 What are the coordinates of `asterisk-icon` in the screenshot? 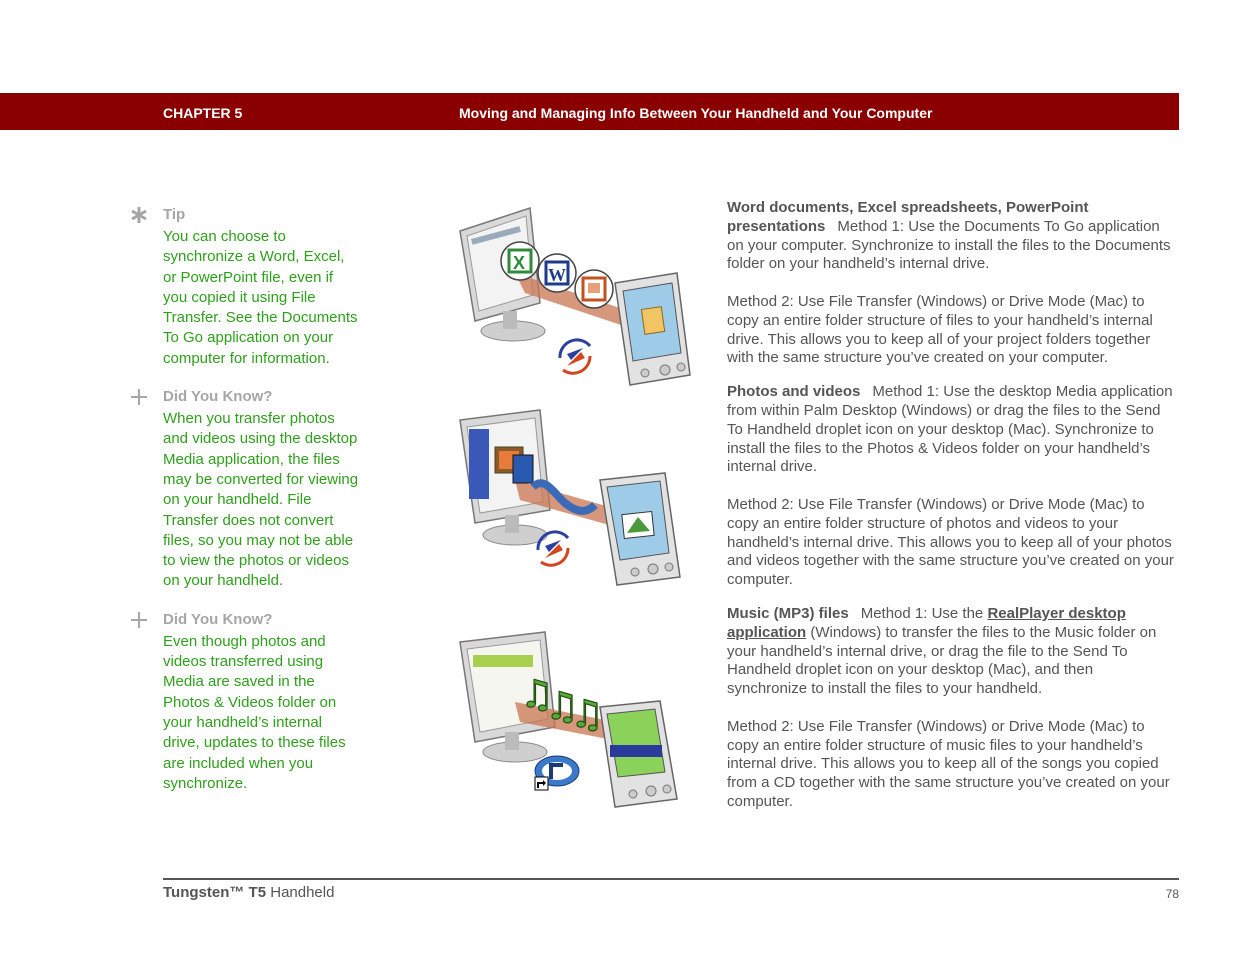 It's located at (139, 215).